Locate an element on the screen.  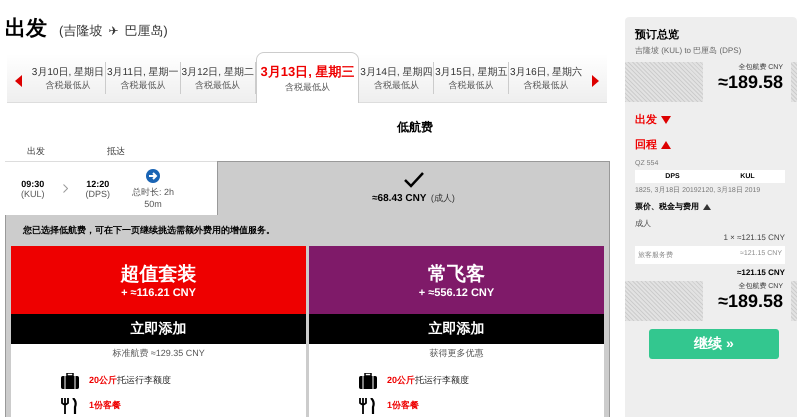
route-to: 巴厘岛) is located at coordinates (146, 31).